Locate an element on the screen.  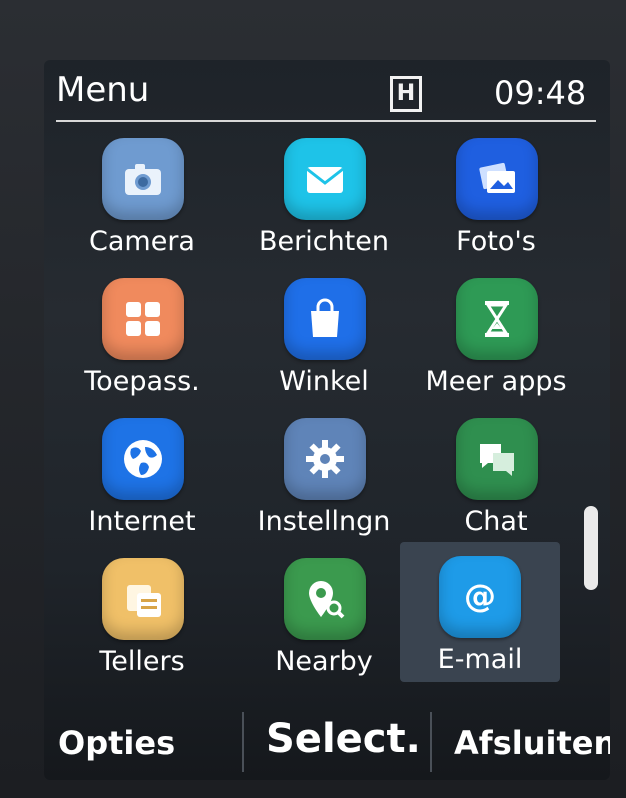
app-label: Nearby is located at coordinates (324, 661).